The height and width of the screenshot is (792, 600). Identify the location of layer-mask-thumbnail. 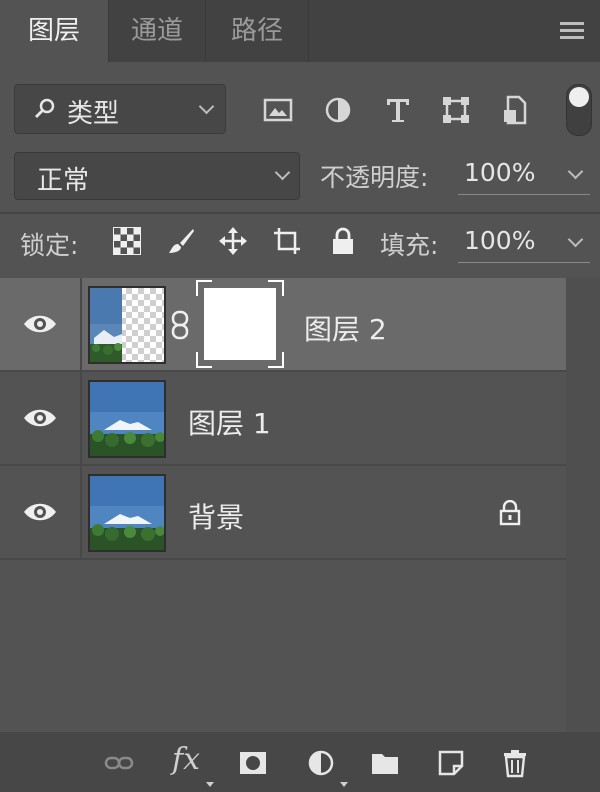
(240, 324).